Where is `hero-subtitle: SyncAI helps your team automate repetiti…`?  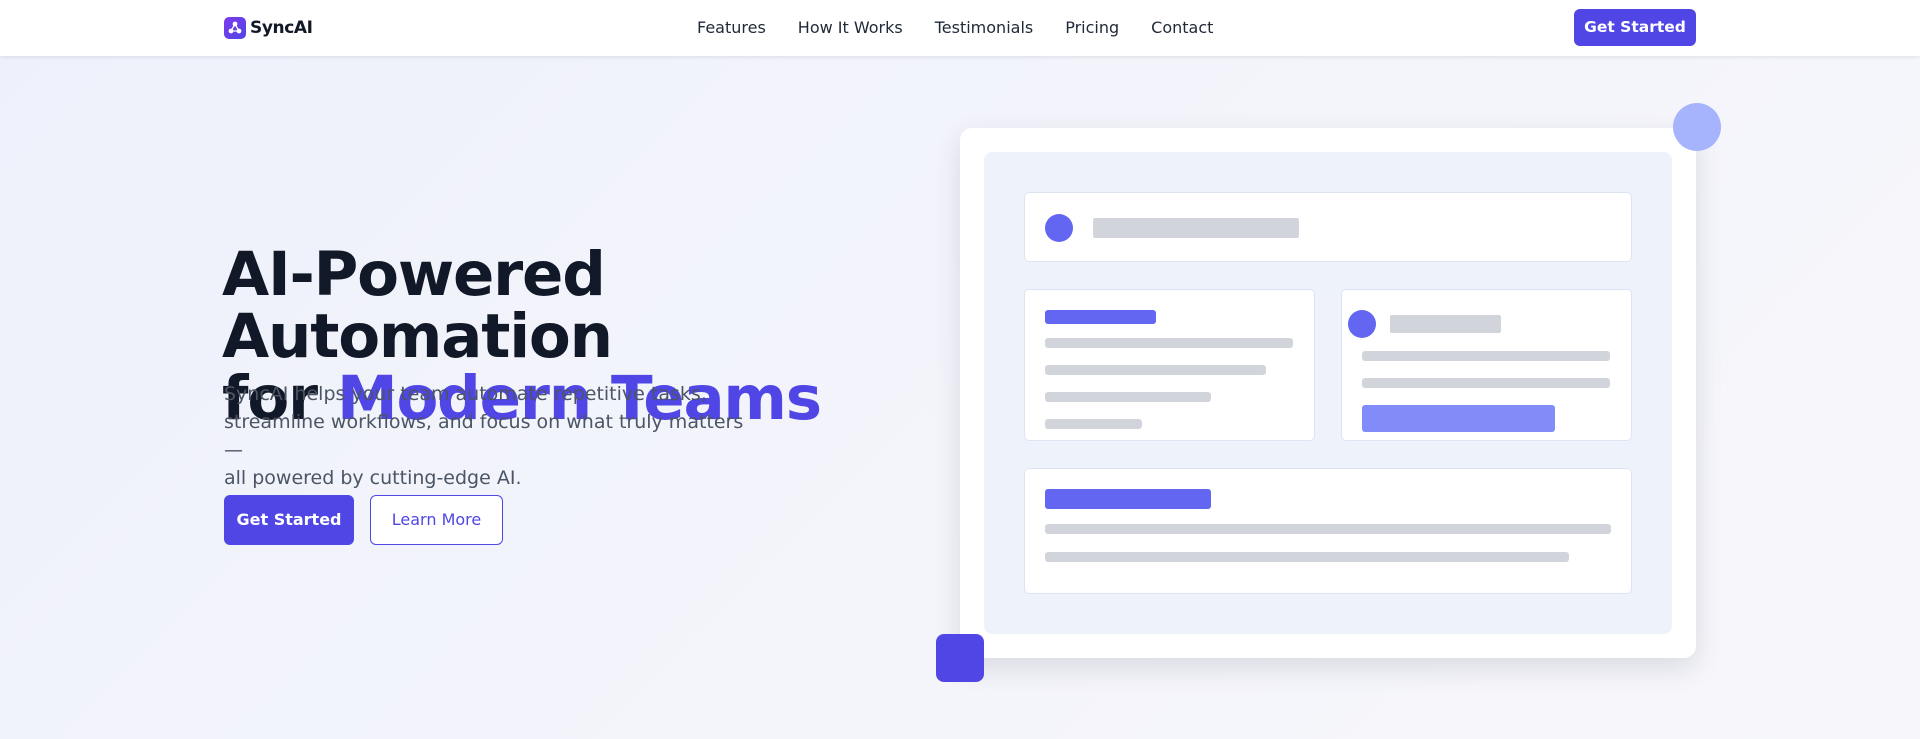
hero-subtitle: SyncAI helps your team automate repetiti… is located at coordinates (484, 436).